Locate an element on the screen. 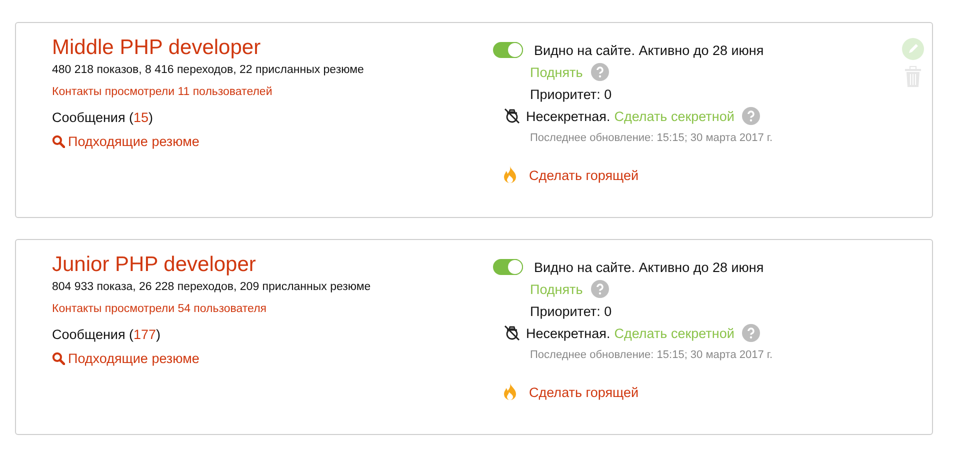 The image size is (956, 453). trash-icon is located at coordinates (913, 77).